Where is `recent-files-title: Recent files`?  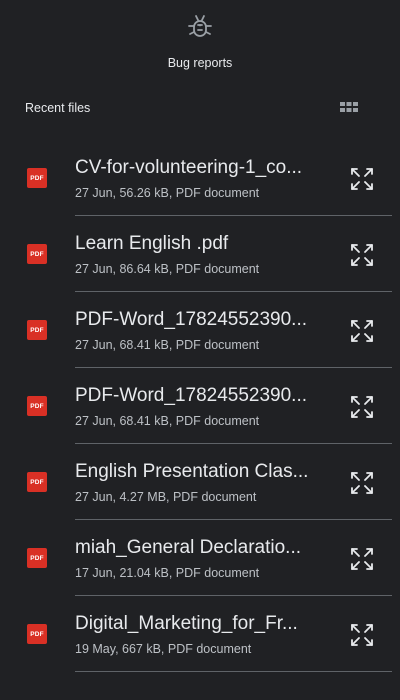
recent-files-title: Recent files is located at coordinates (58, 108).